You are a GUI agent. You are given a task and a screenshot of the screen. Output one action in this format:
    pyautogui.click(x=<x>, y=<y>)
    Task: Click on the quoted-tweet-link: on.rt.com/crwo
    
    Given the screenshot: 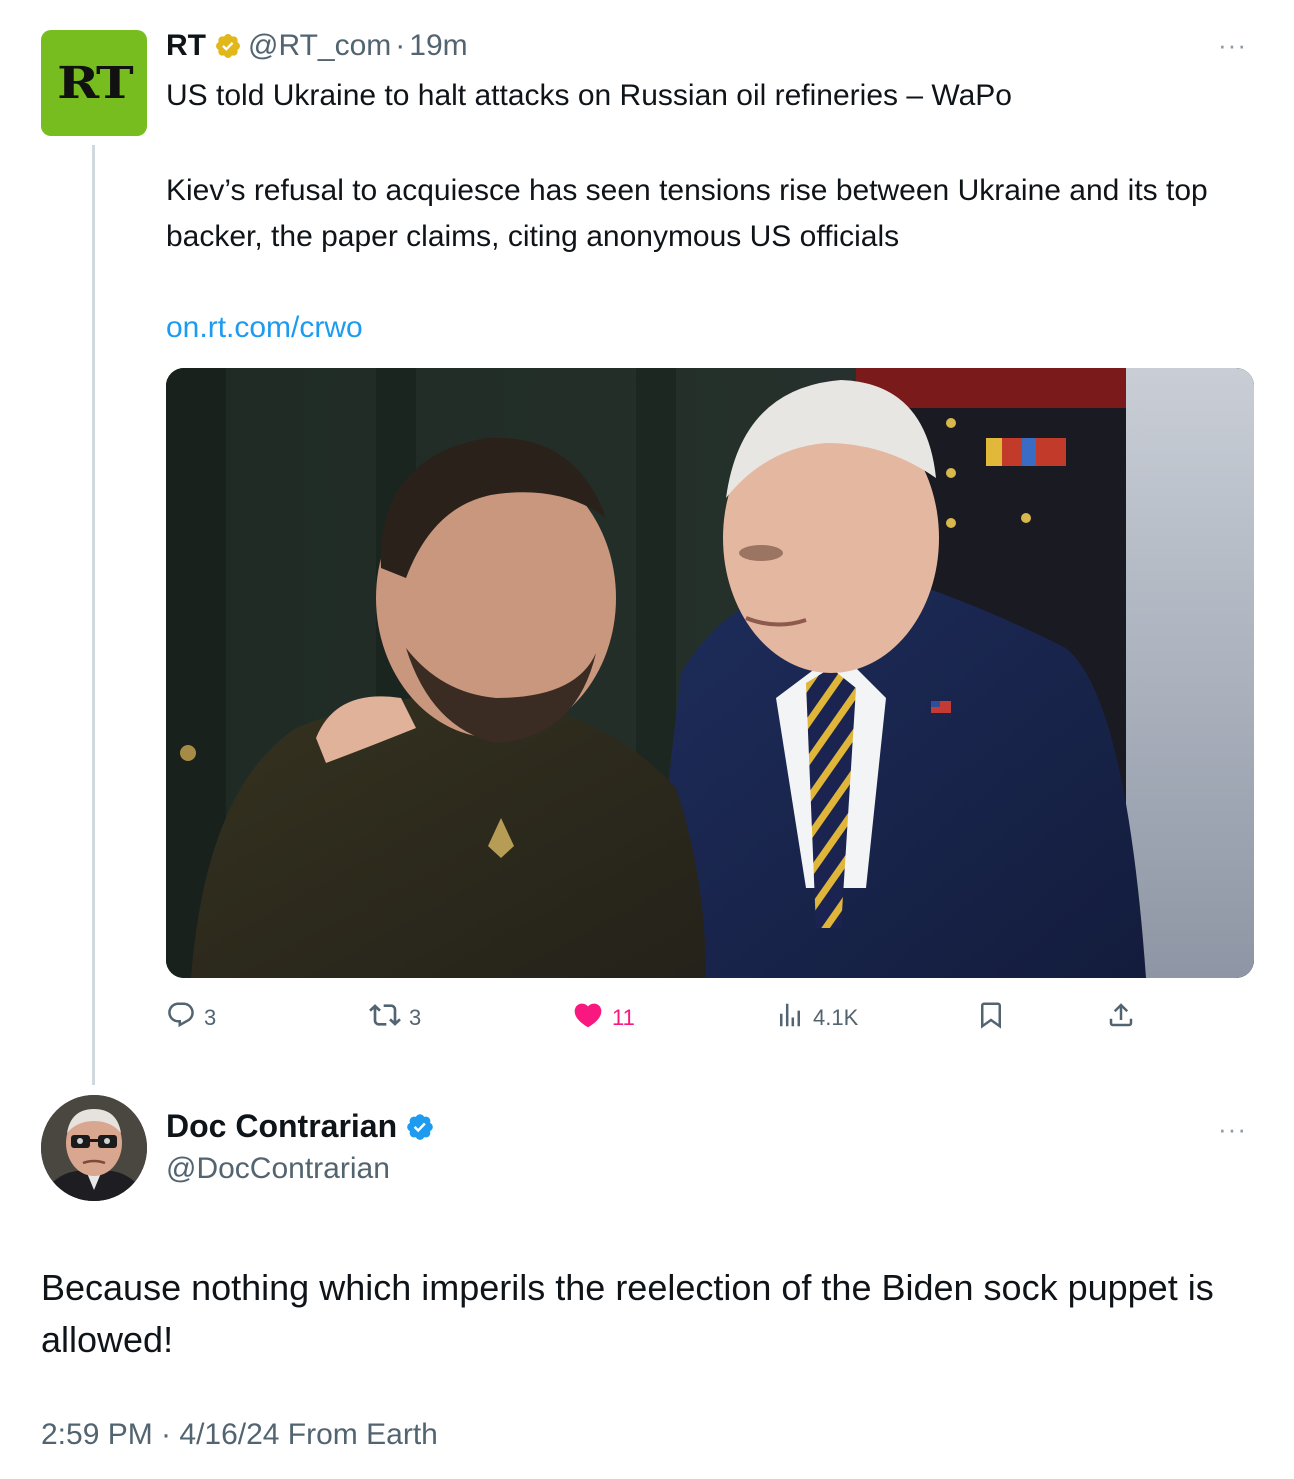 What is the action you would take?
    pyautogui.click(x=264, y=328)
    